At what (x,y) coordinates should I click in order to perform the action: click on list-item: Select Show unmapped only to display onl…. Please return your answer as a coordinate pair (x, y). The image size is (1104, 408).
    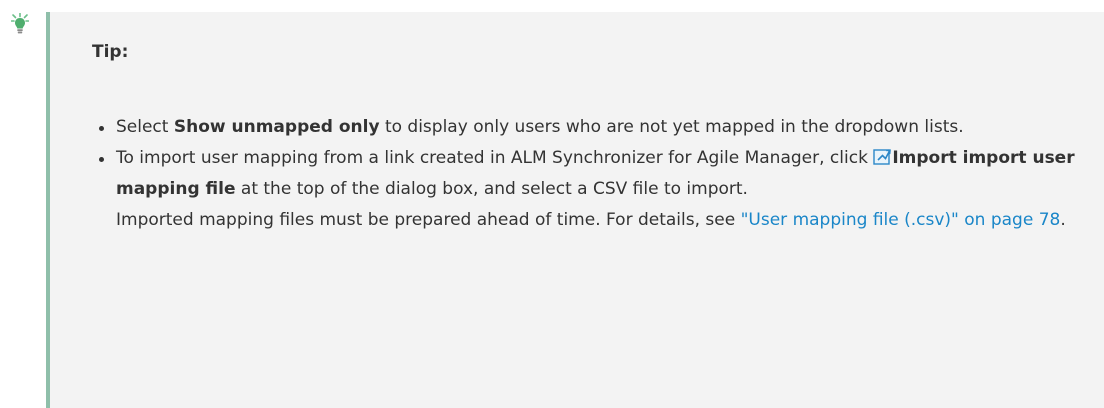
    Looking at the image, I should click on (592, 127).